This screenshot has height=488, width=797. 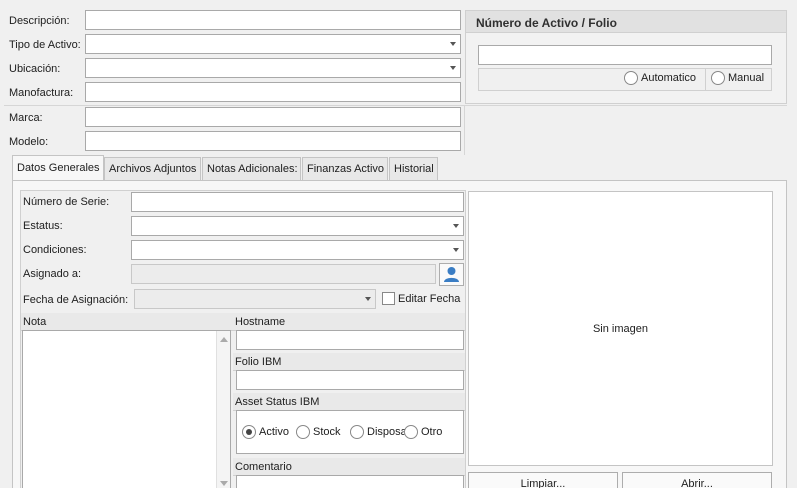 I want to click on checkbox-box, so click(x=388, y=298).